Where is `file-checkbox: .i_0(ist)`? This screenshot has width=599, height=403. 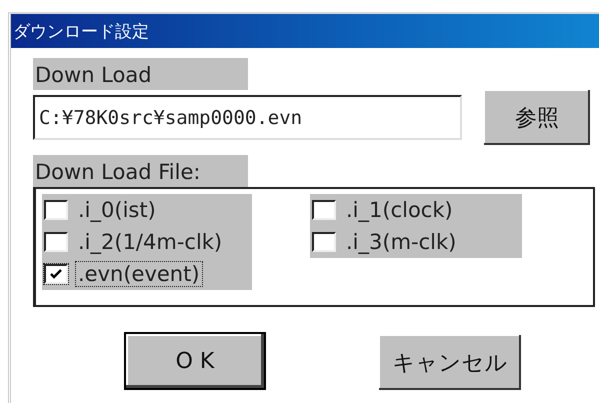
file-checkbox: .i_0(ist) is located at coordinates (147, 210).